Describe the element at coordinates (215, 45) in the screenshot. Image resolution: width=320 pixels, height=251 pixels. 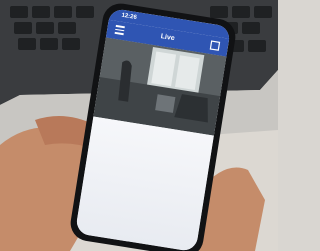
I see `back-icon` at that location.